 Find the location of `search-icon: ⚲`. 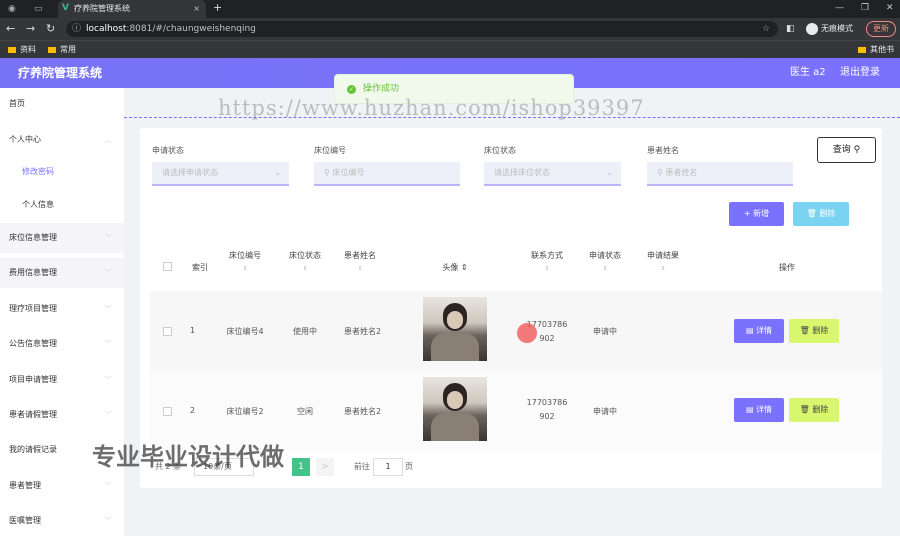

search-icon: ⚲ is located at coordinates (857, 150).